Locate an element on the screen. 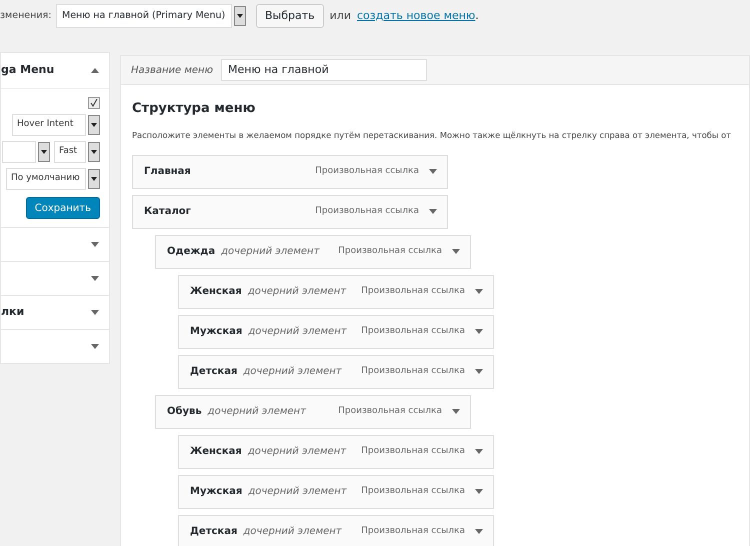 This screenshot has width=750, height=546. select-button: Выбрать is located at coordinates (290, 16).